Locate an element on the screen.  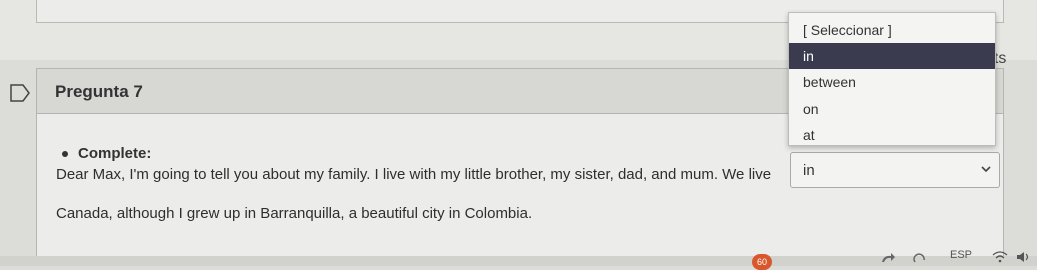
answer-select-value: in is located at coordinates (809, 170).